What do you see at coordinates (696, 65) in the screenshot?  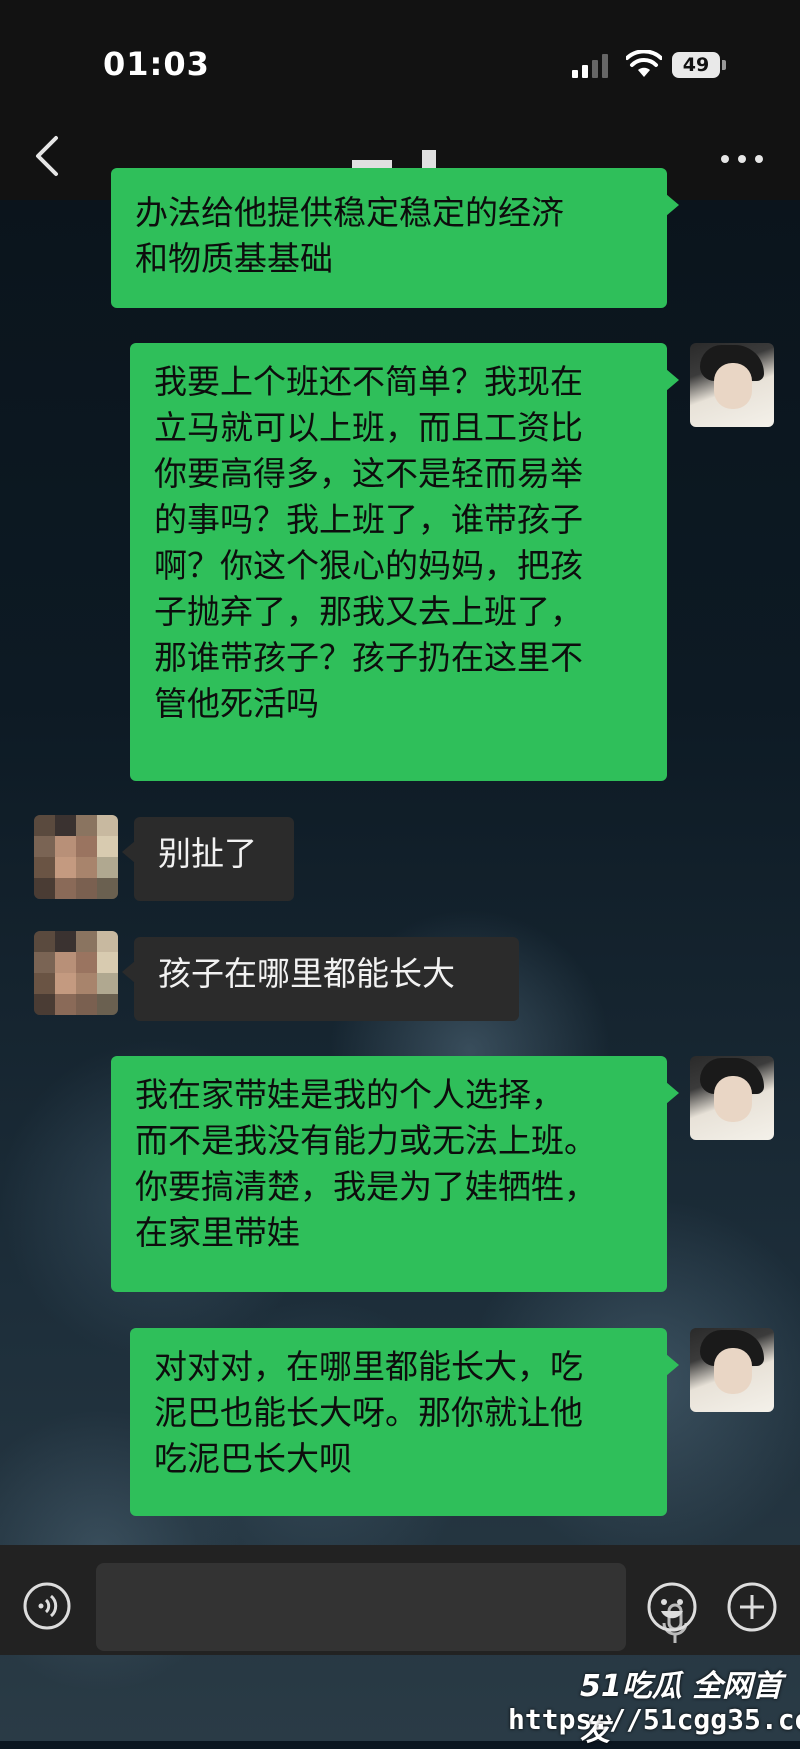 I see `battery-icon: 49` at bounding box center [696, 65].